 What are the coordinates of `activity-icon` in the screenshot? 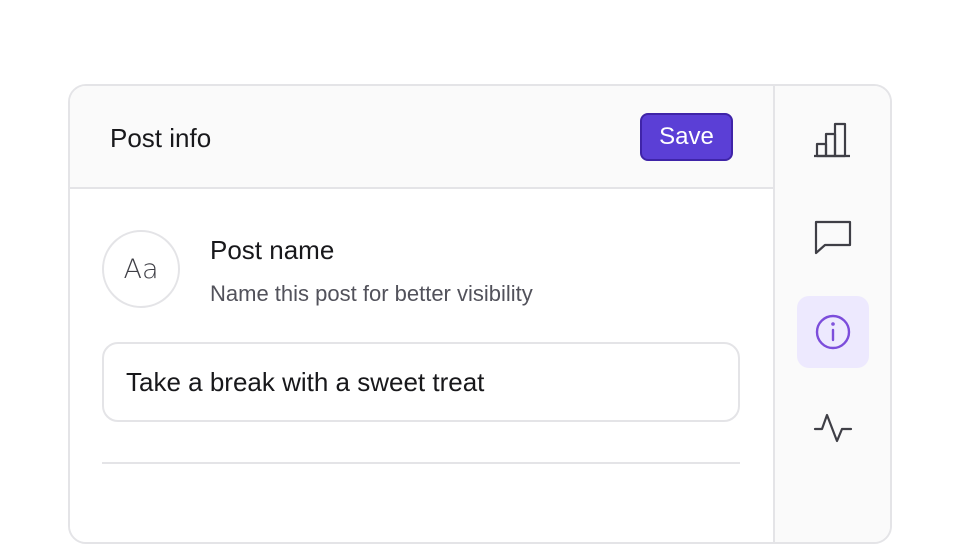 It's located at (833, 428).